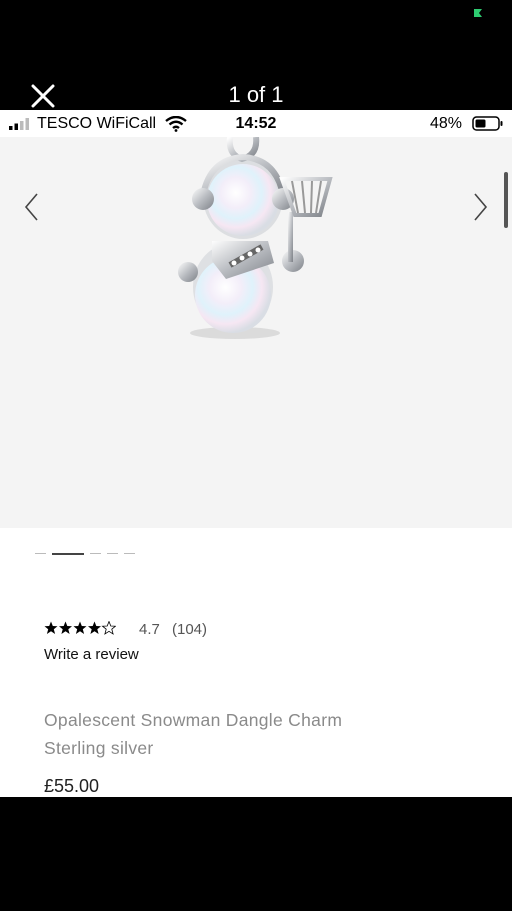  What do you see at coordinates (91, 654) in the screenshot?
I see `write-review-link: Write a review` at bounding box center [91, 654].